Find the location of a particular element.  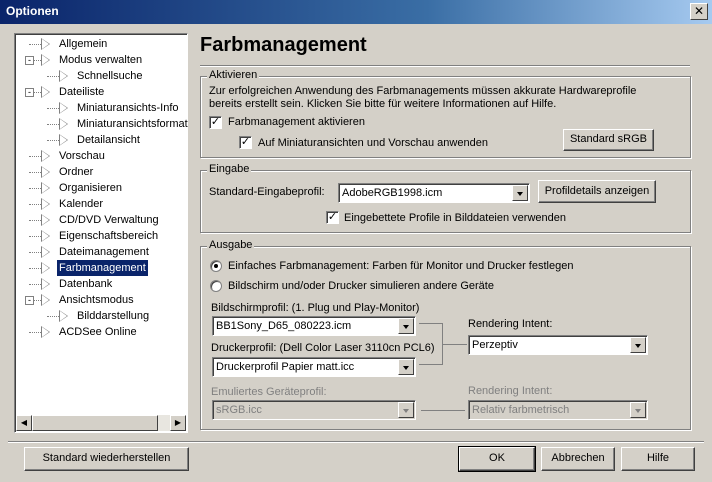

tree-item: Vorschau is located at coordinates (100, 156).